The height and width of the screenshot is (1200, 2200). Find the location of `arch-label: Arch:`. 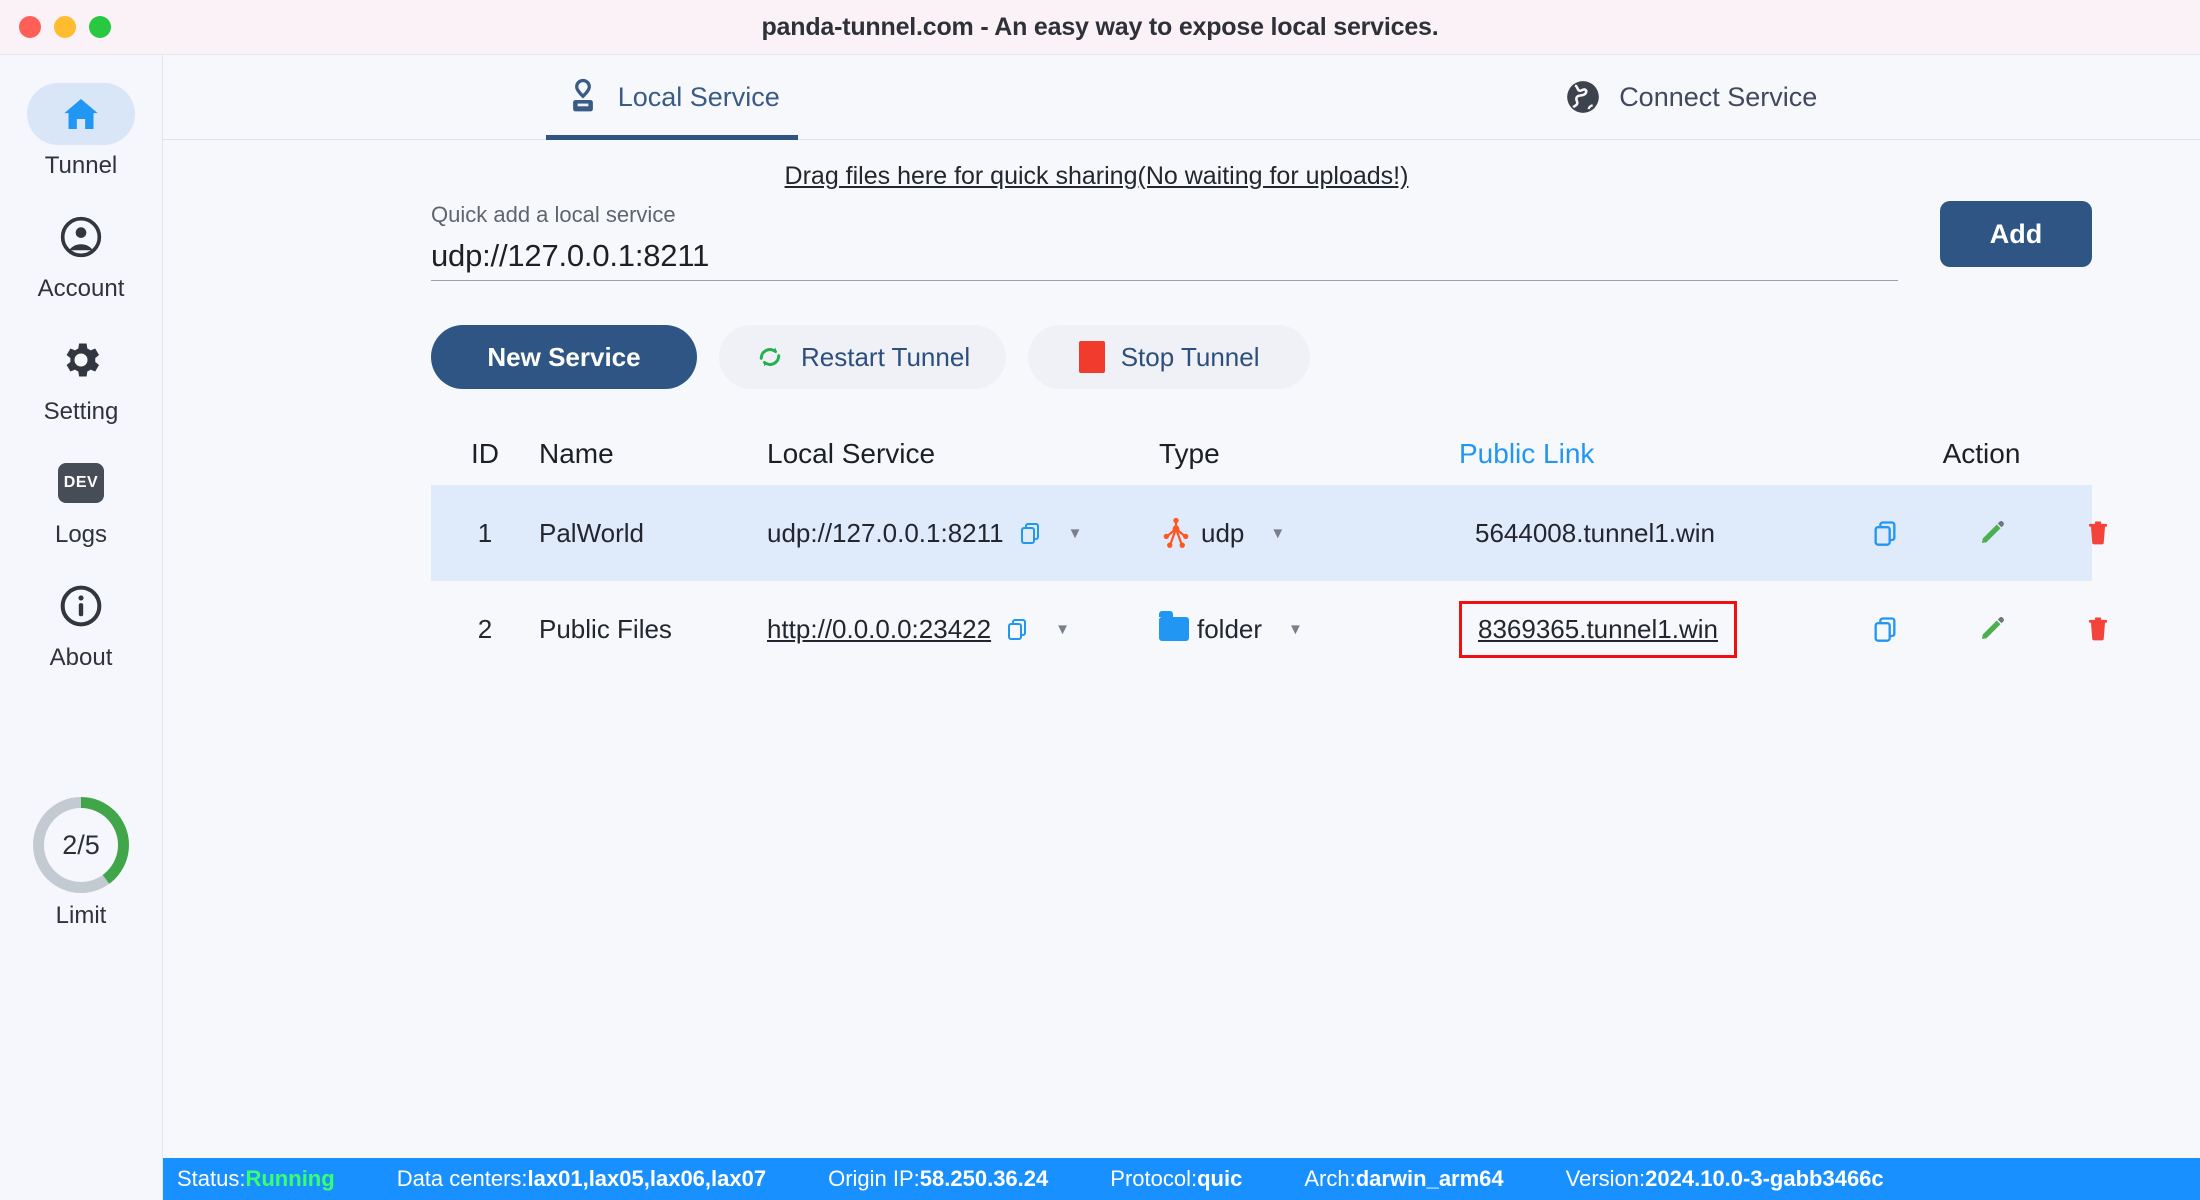

arch-label: Arch: is located at coordinates (1330, 1178).